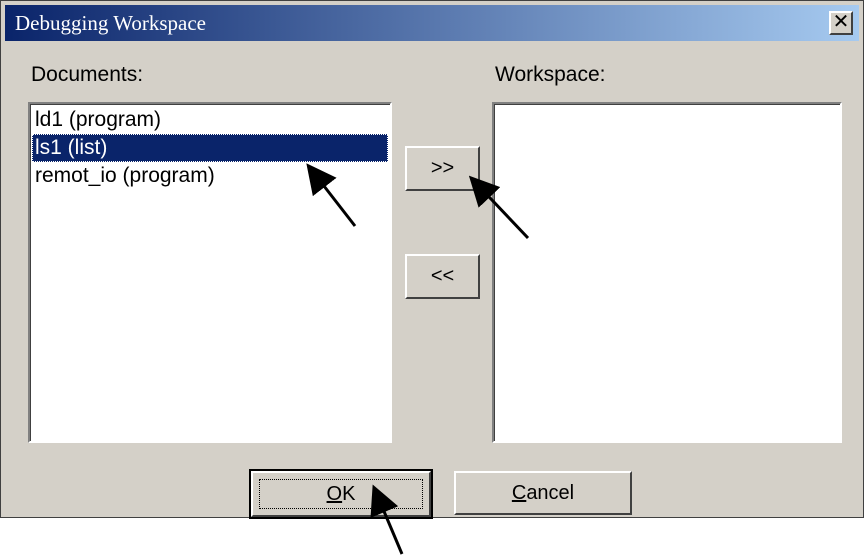 This screenshot has height=556, width=866. I want to click on document-item-ls1: ls1 (list), so click(210, 148).